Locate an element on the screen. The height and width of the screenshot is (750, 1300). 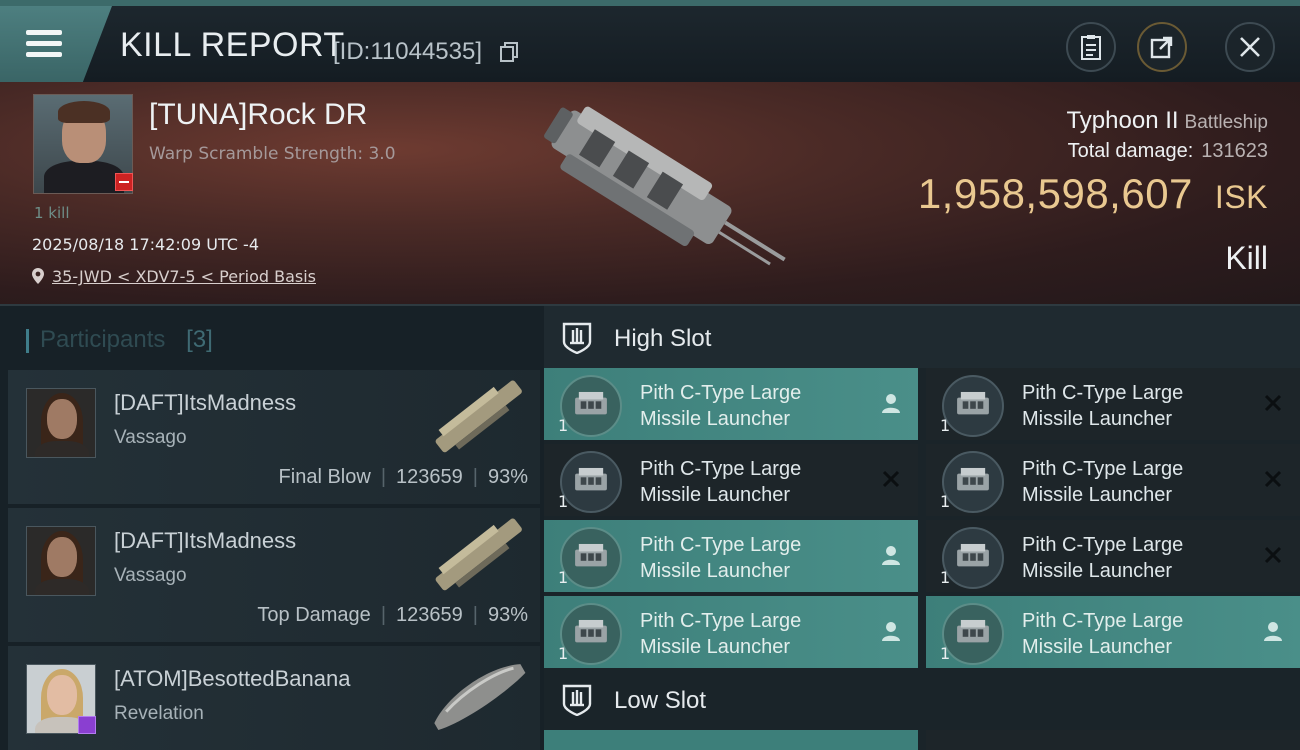
page-title: KILL REPORT is located at coordinates (232, 45).